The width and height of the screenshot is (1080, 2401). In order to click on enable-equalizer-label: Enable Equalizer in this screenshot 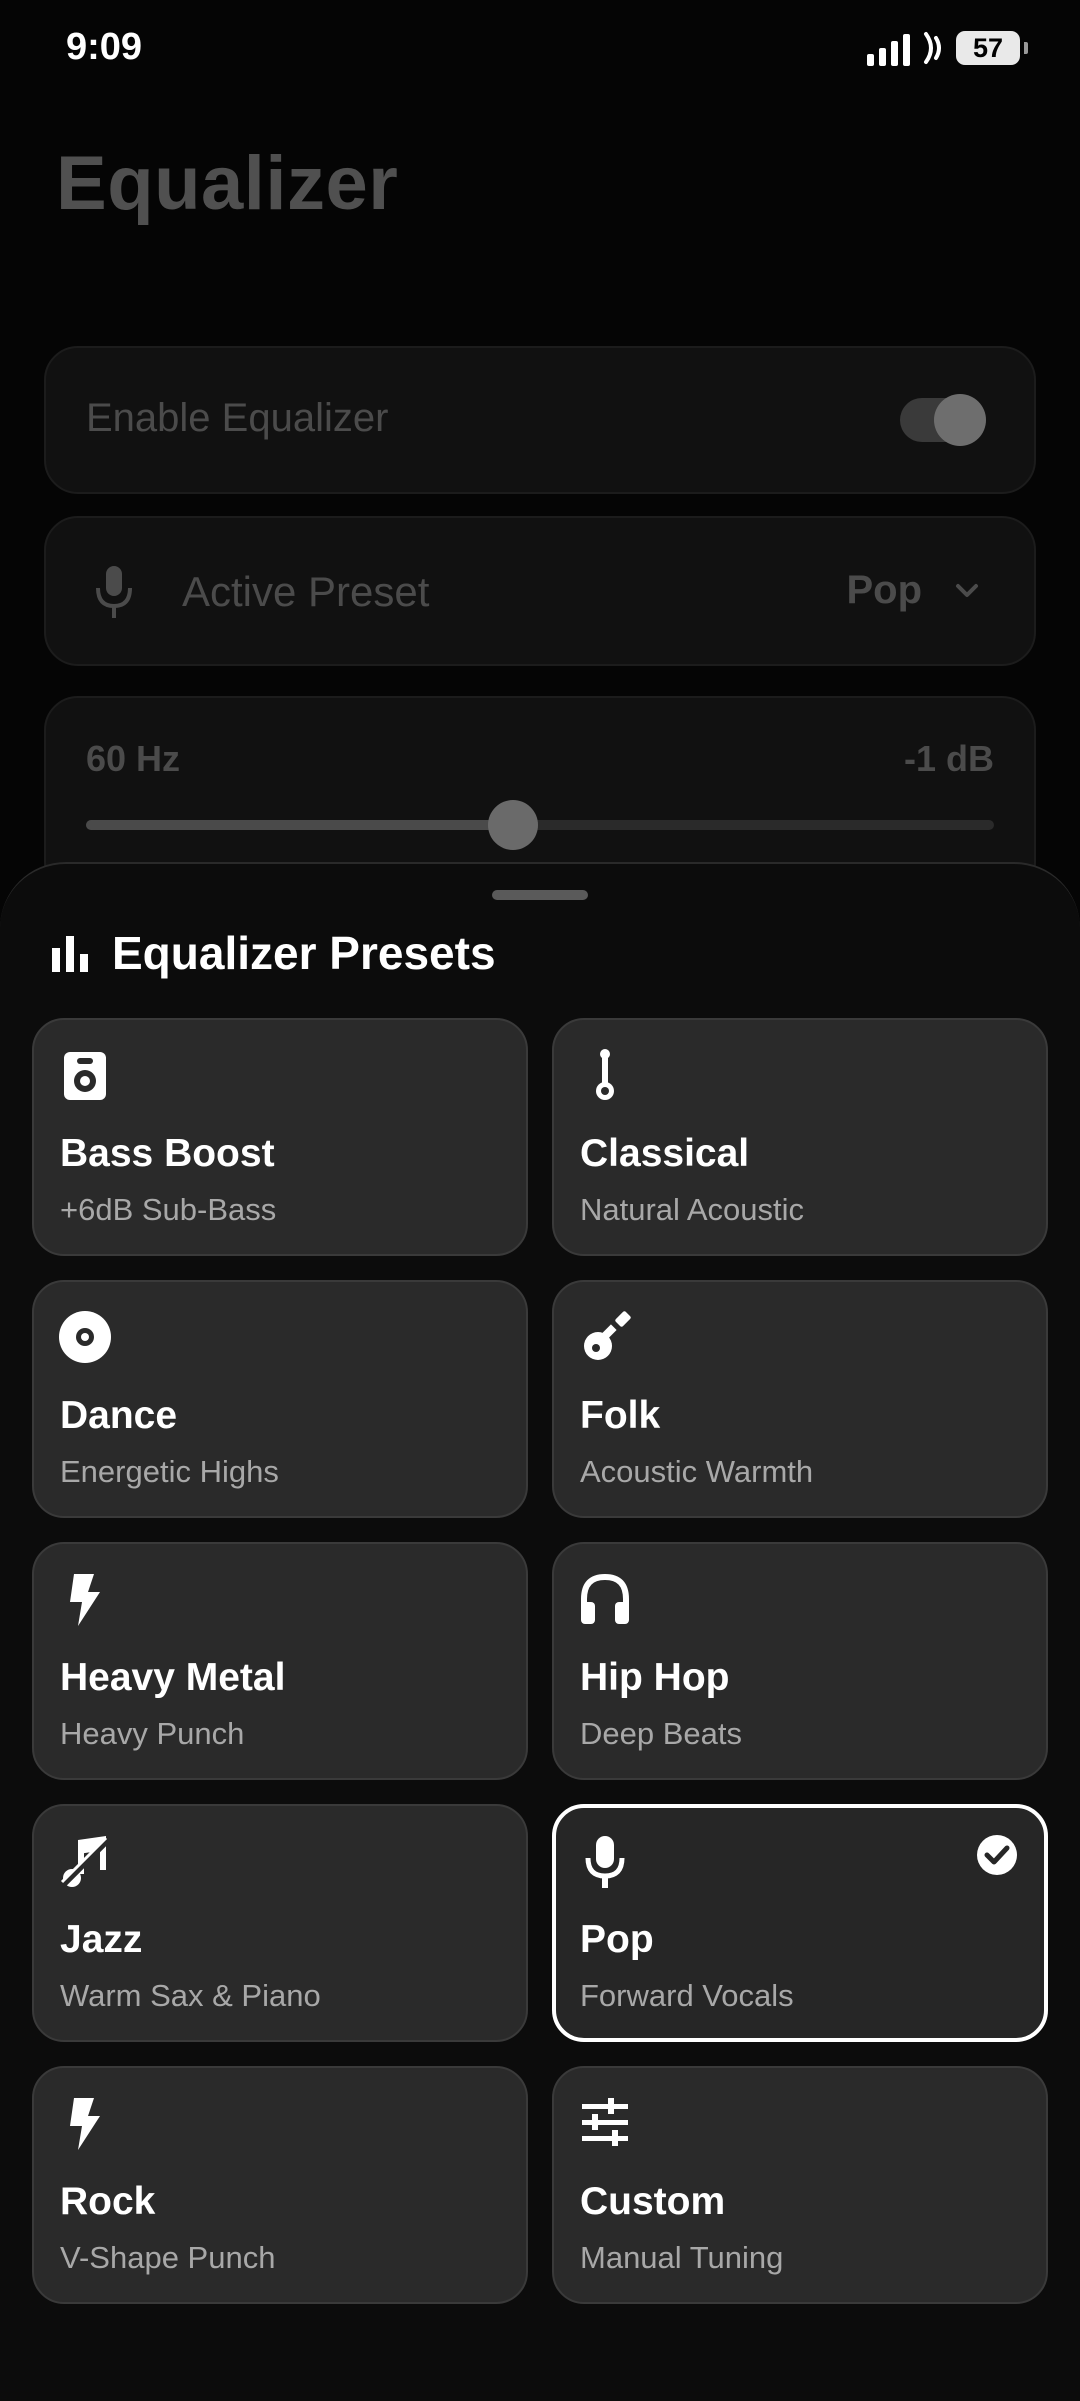, I will do `click(237, 418)`.